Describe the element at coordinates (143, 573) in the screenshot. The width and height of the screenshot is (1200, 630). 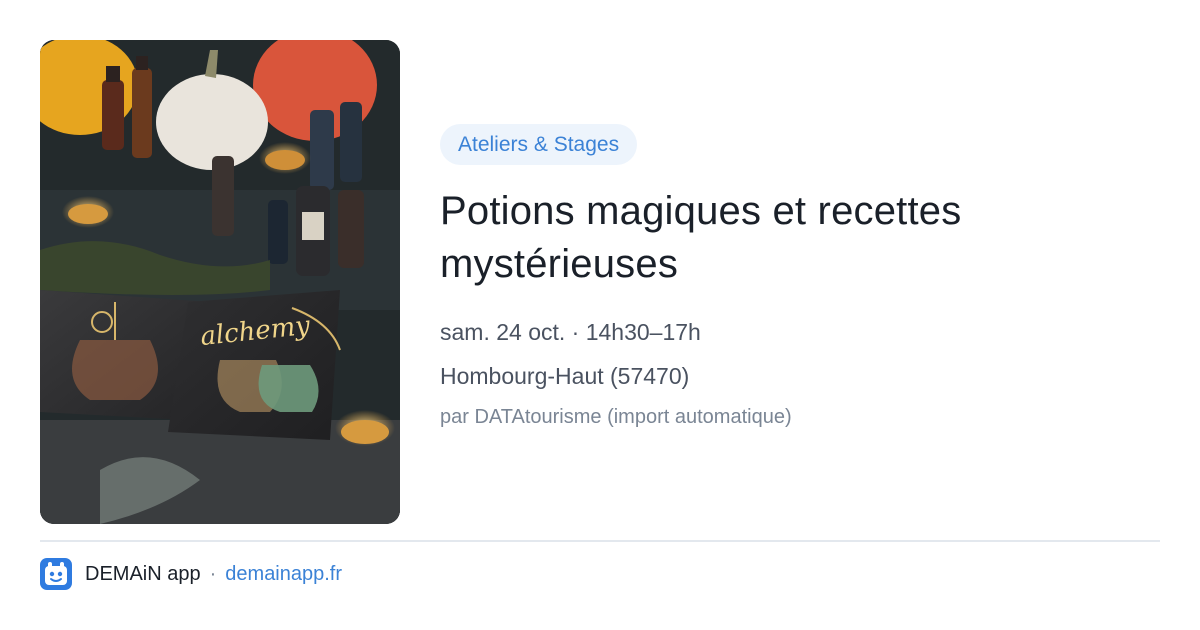
I see `app-name: DEMAiN app` at that location.